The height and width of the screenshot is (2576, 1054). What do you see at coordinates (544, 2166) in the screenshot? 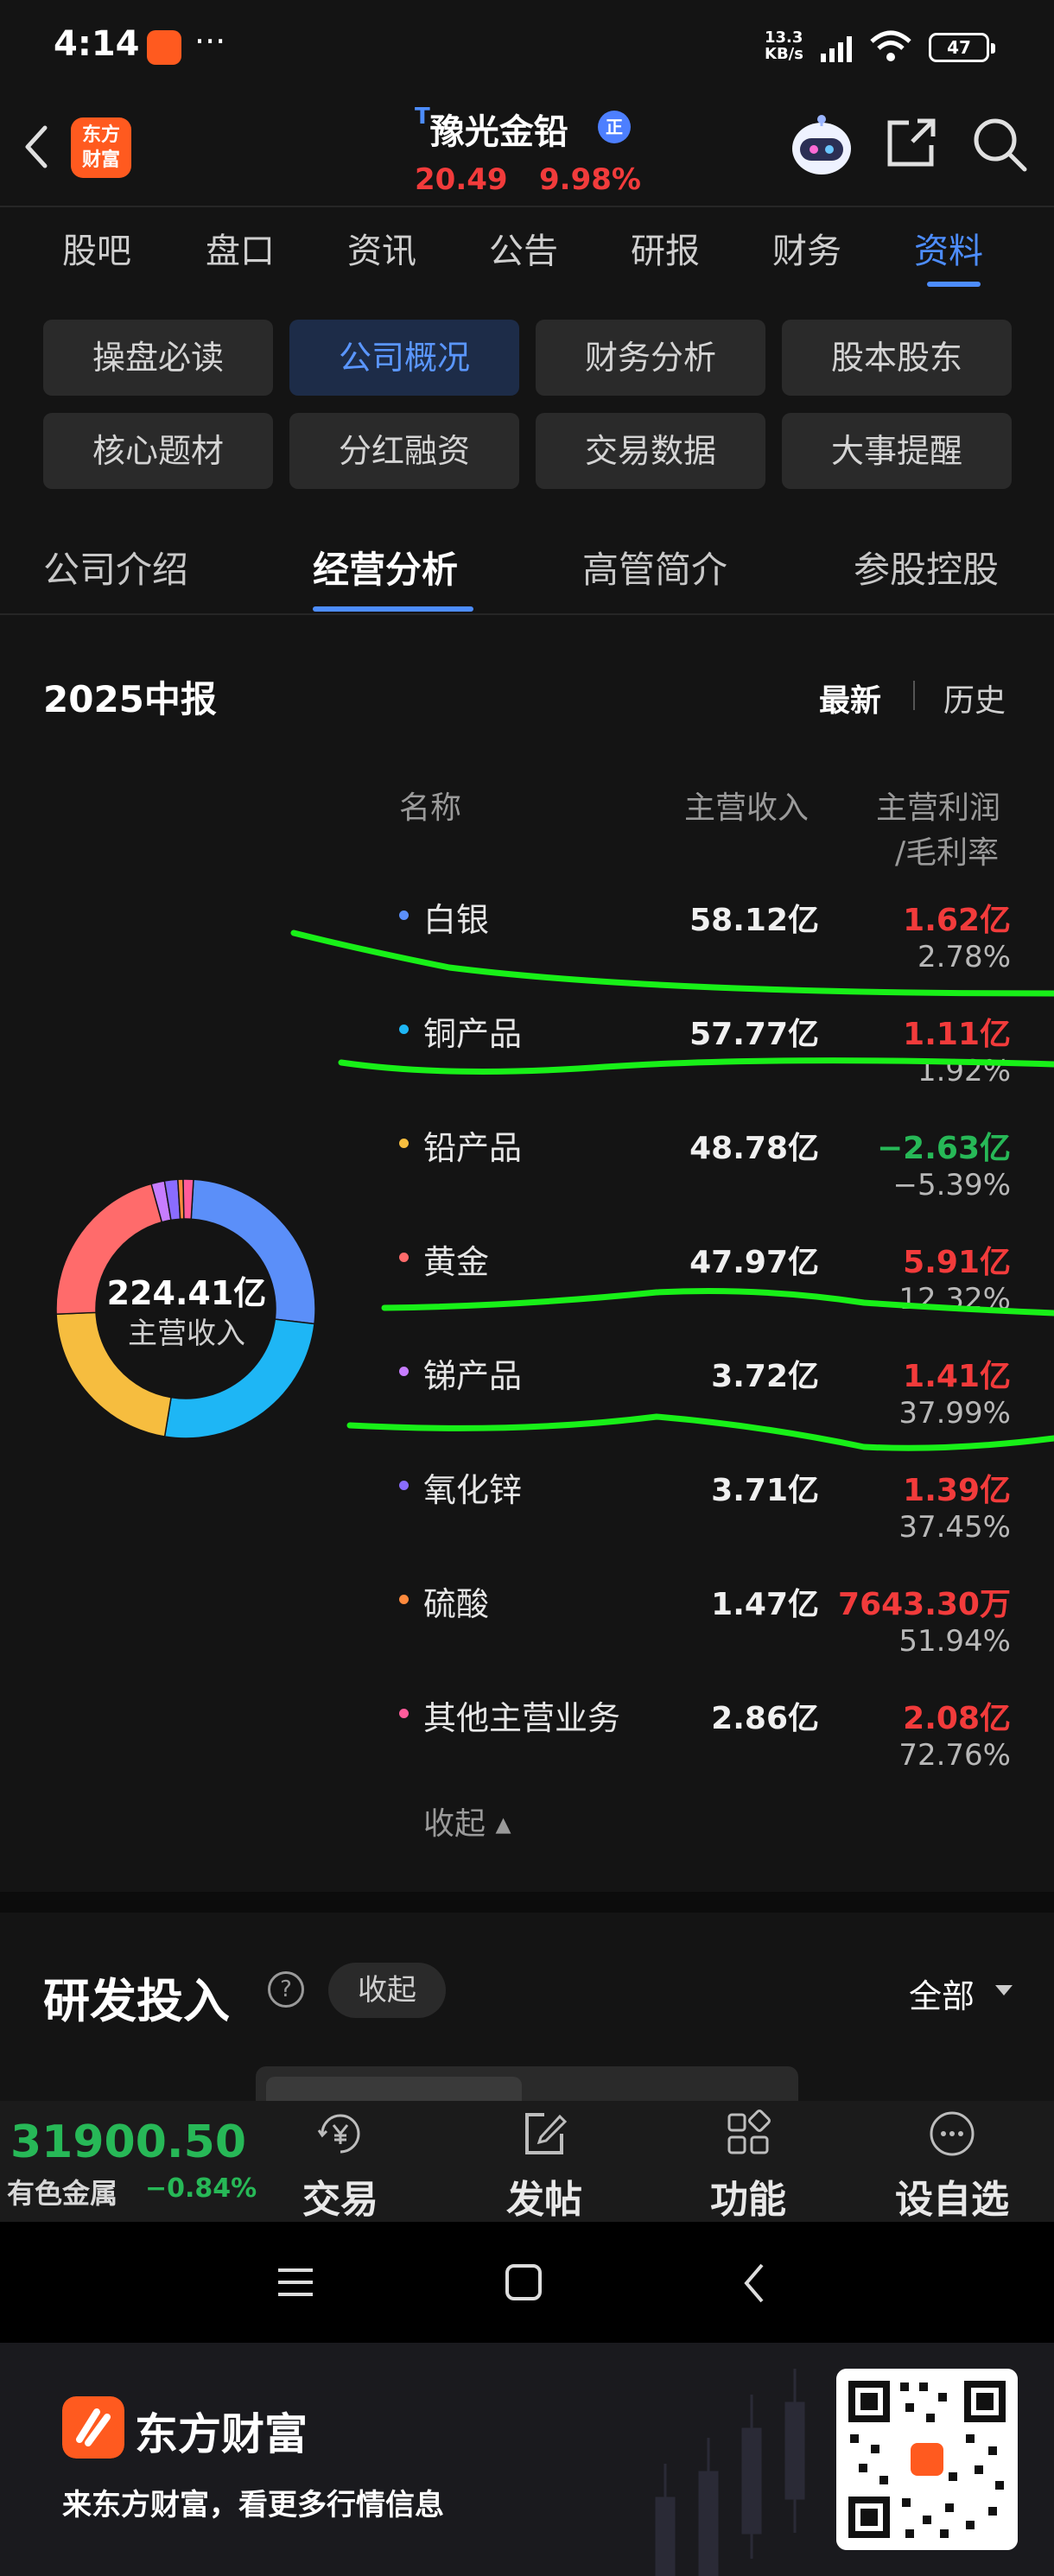
I see `nav-post: 发帖` at bounding box center [544, 2166].